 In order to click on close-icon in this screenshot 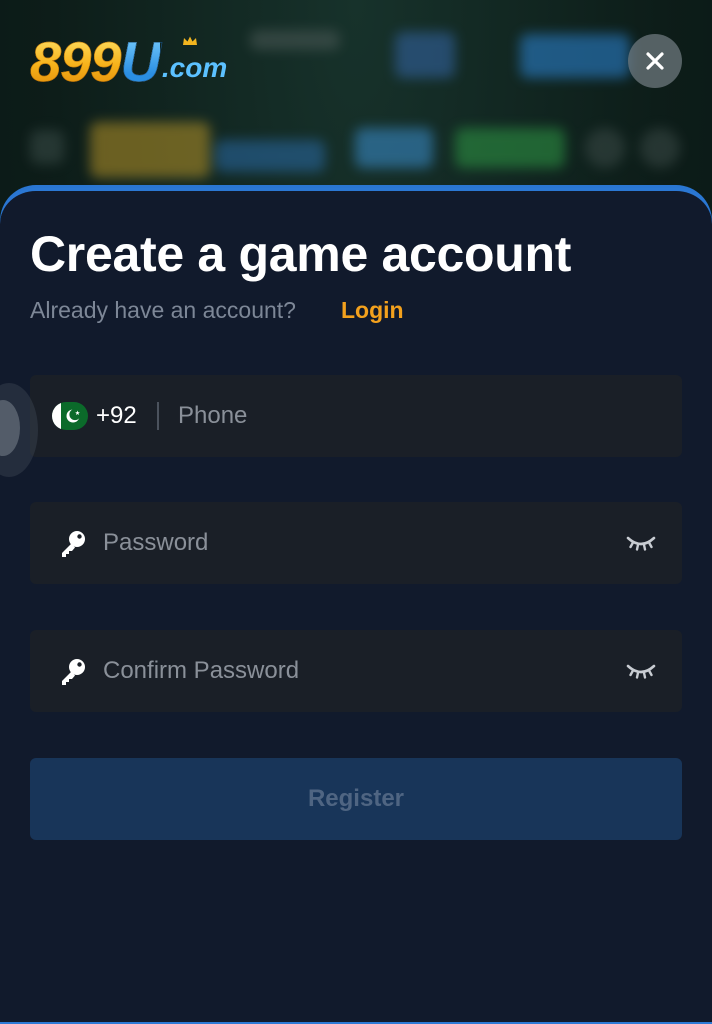, I will do `click(655, 61)`.